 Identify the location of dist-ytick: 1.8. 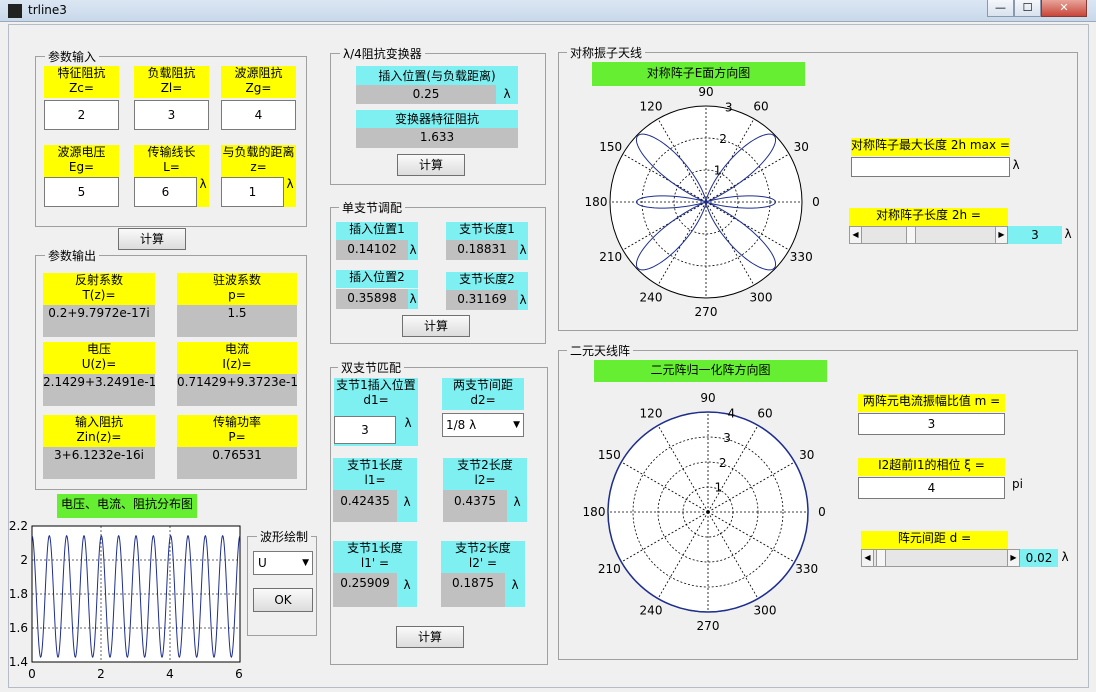
(18, 594).